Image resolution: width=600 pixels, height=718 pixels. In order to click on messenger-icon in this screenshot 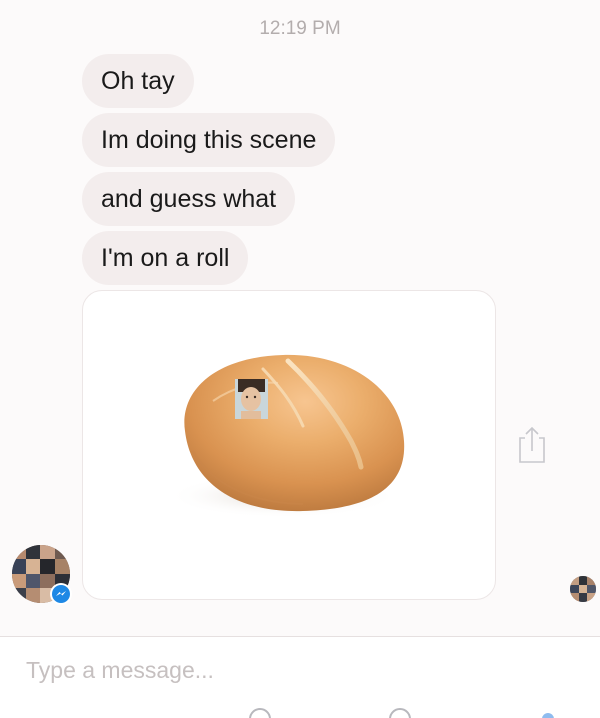, I will do `click(61, 594)`.